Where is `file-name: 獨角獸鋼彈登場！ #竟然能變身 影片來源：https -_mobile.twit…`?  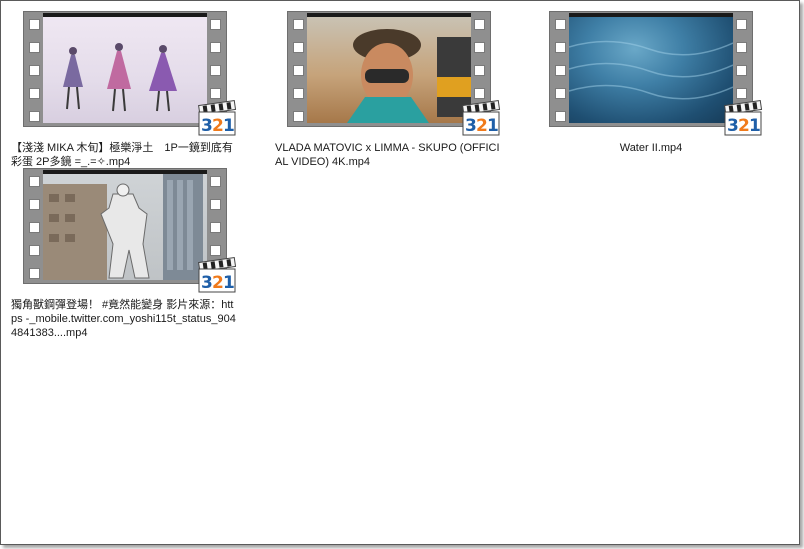
file-name: 獨角獸鋼彈登場！ #竟然能變身 影片來源：https -_mobile.twit… is located at coordinates (123, 319).